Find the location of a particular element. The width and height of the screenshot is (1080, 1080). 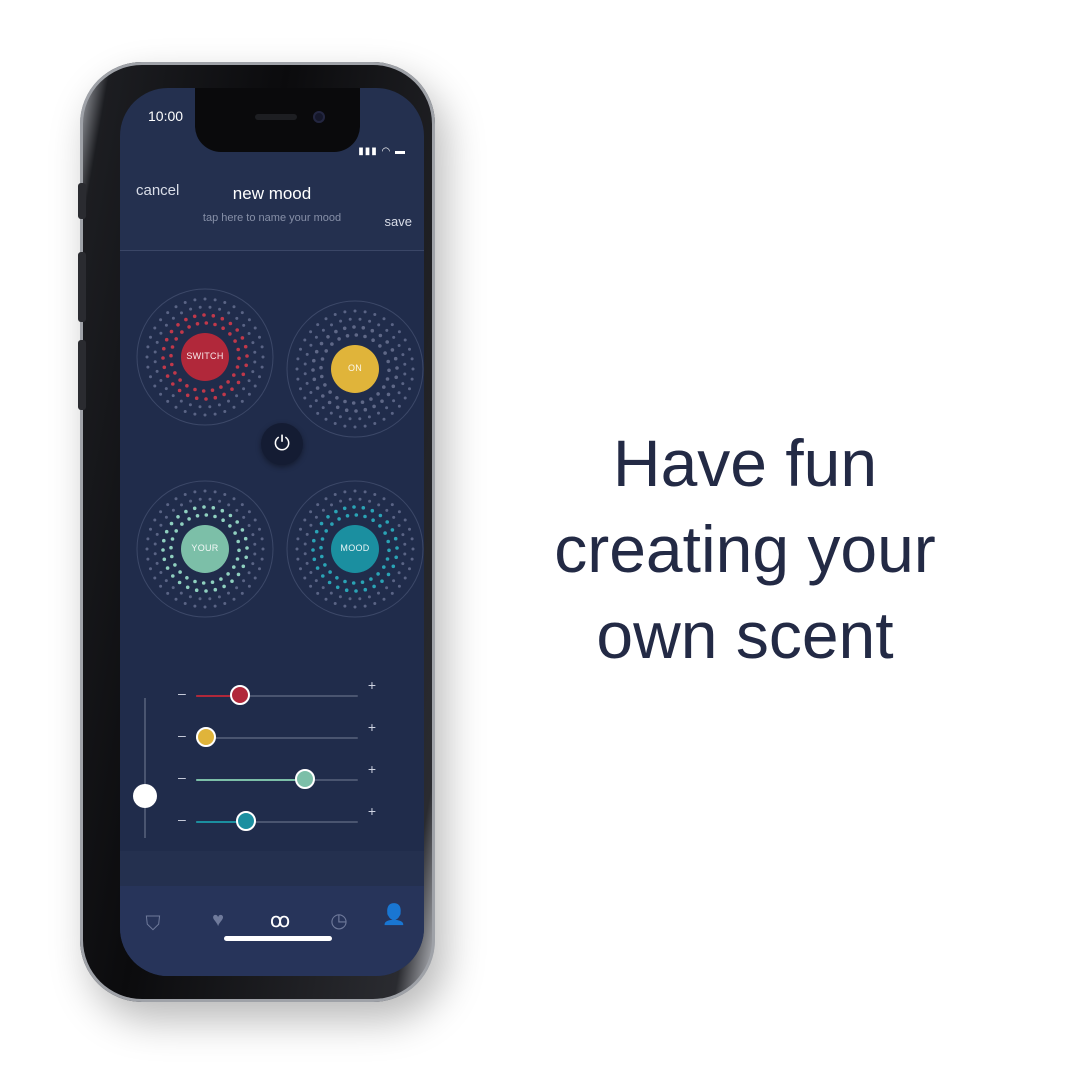

tab-bar: ⛉ ♥ ꝏ ◷ 👤 is located at coordinates (272, 931).